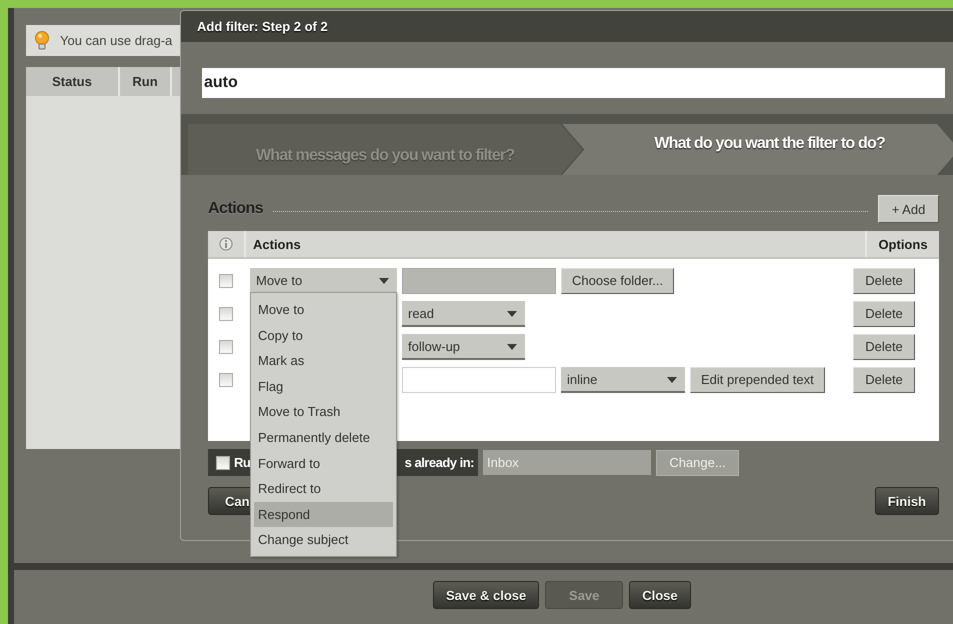  I want to click on menu-item: Move to, so click(323, 310).